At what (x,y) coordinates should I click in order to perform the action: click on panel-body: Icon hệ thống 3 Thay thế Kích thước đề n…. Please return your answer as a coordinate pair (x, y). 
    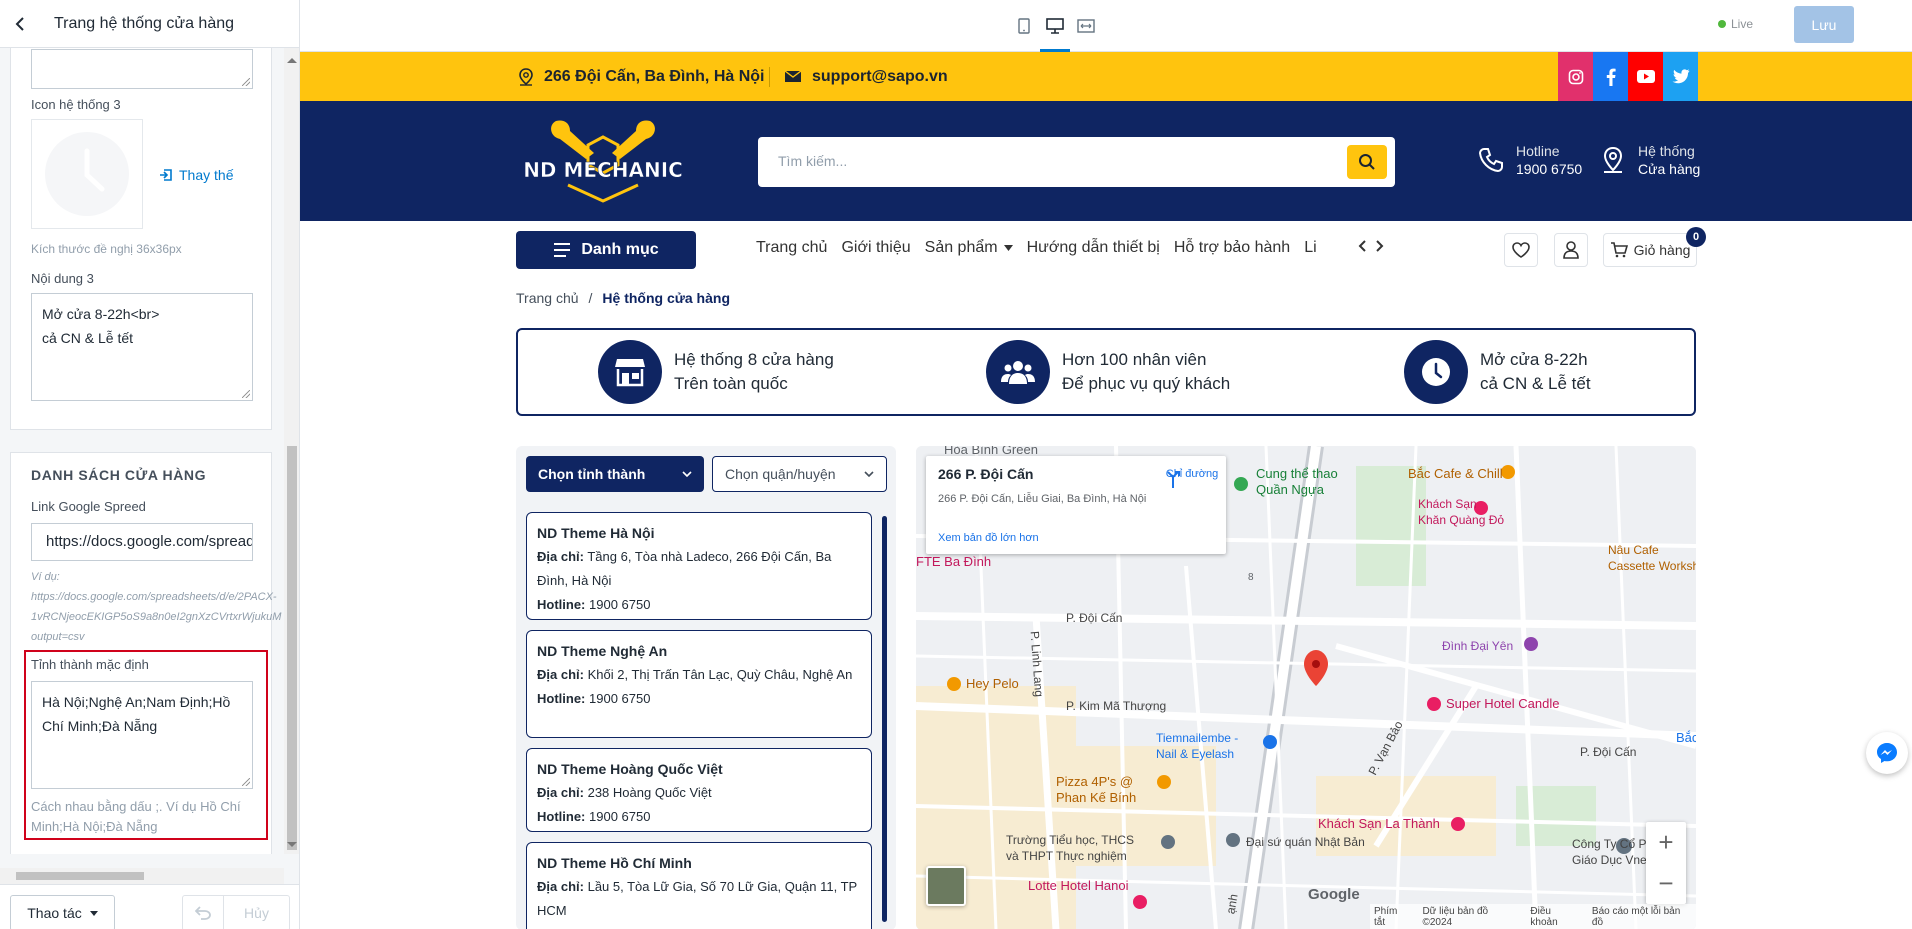
    Looking at the image, I should click on (142, 451).